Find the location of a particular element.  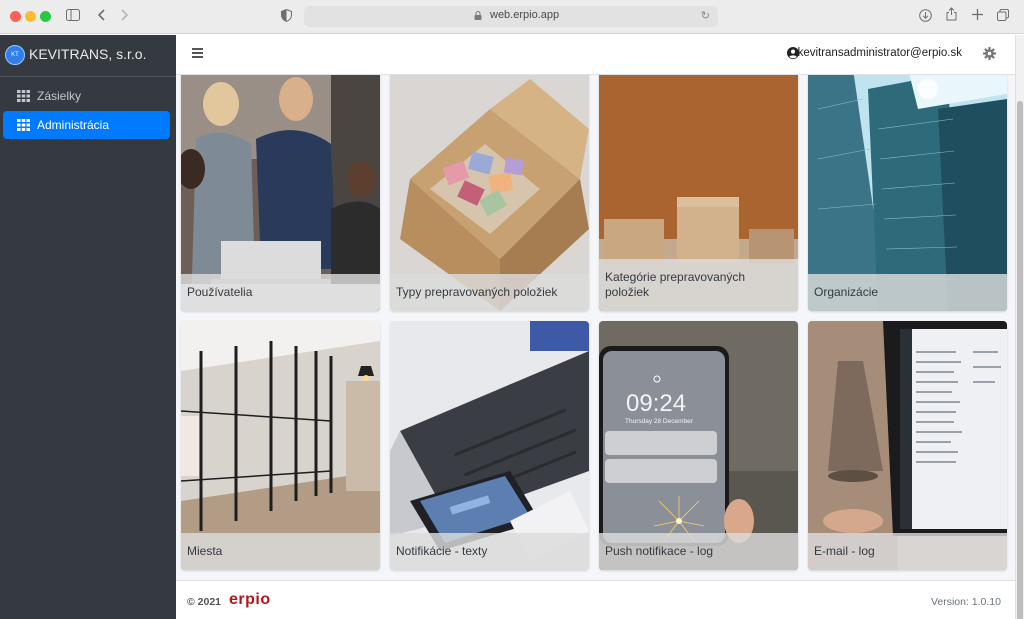

reload-icon: ↻ is located at coordinates (705, 15).